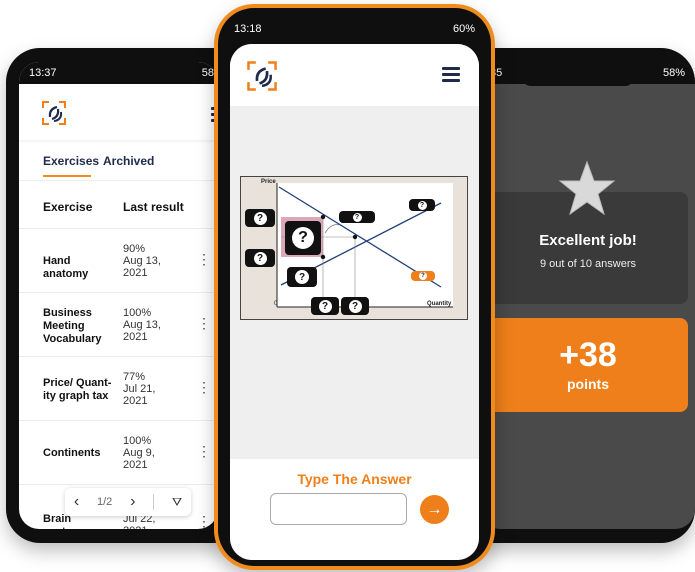  What do you see at coordinates (451, 74) in the screenshot?
I see `center-menu-icon` at bounding box center [451, 74].